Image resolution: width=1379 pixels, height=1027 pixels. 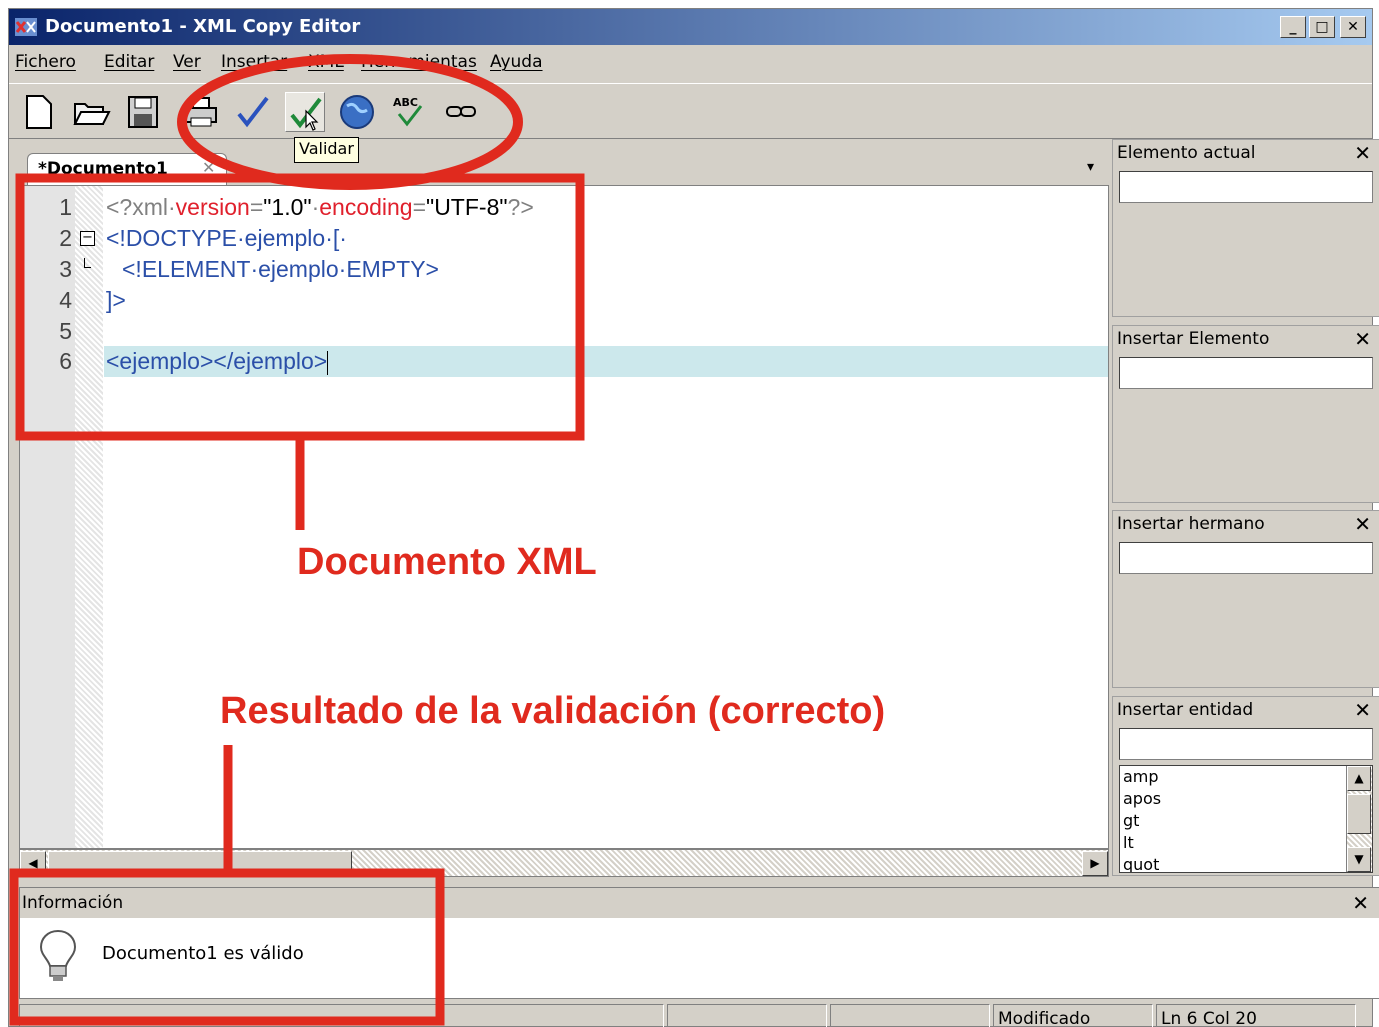 I want to click on open-button, so click(x=91, y=112).